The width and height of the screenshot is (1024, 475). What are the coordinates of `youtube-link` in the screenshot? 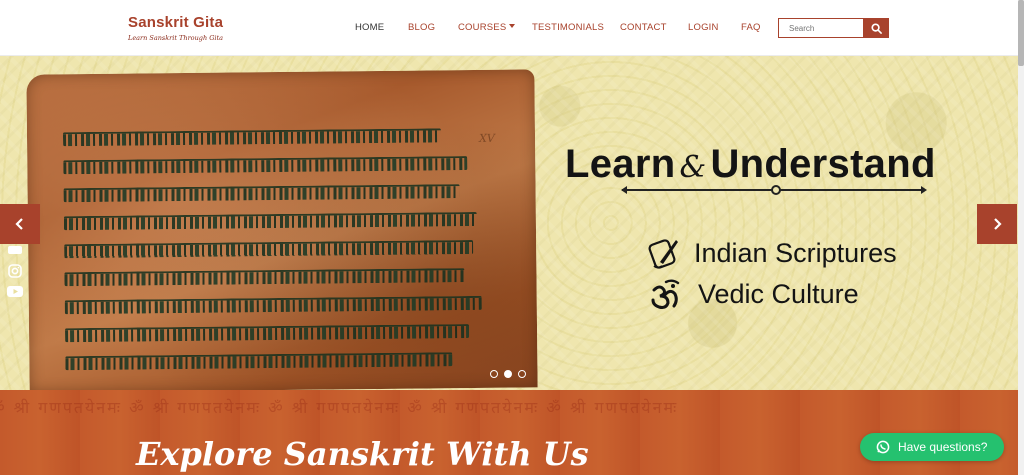 It's located at (15, 291).